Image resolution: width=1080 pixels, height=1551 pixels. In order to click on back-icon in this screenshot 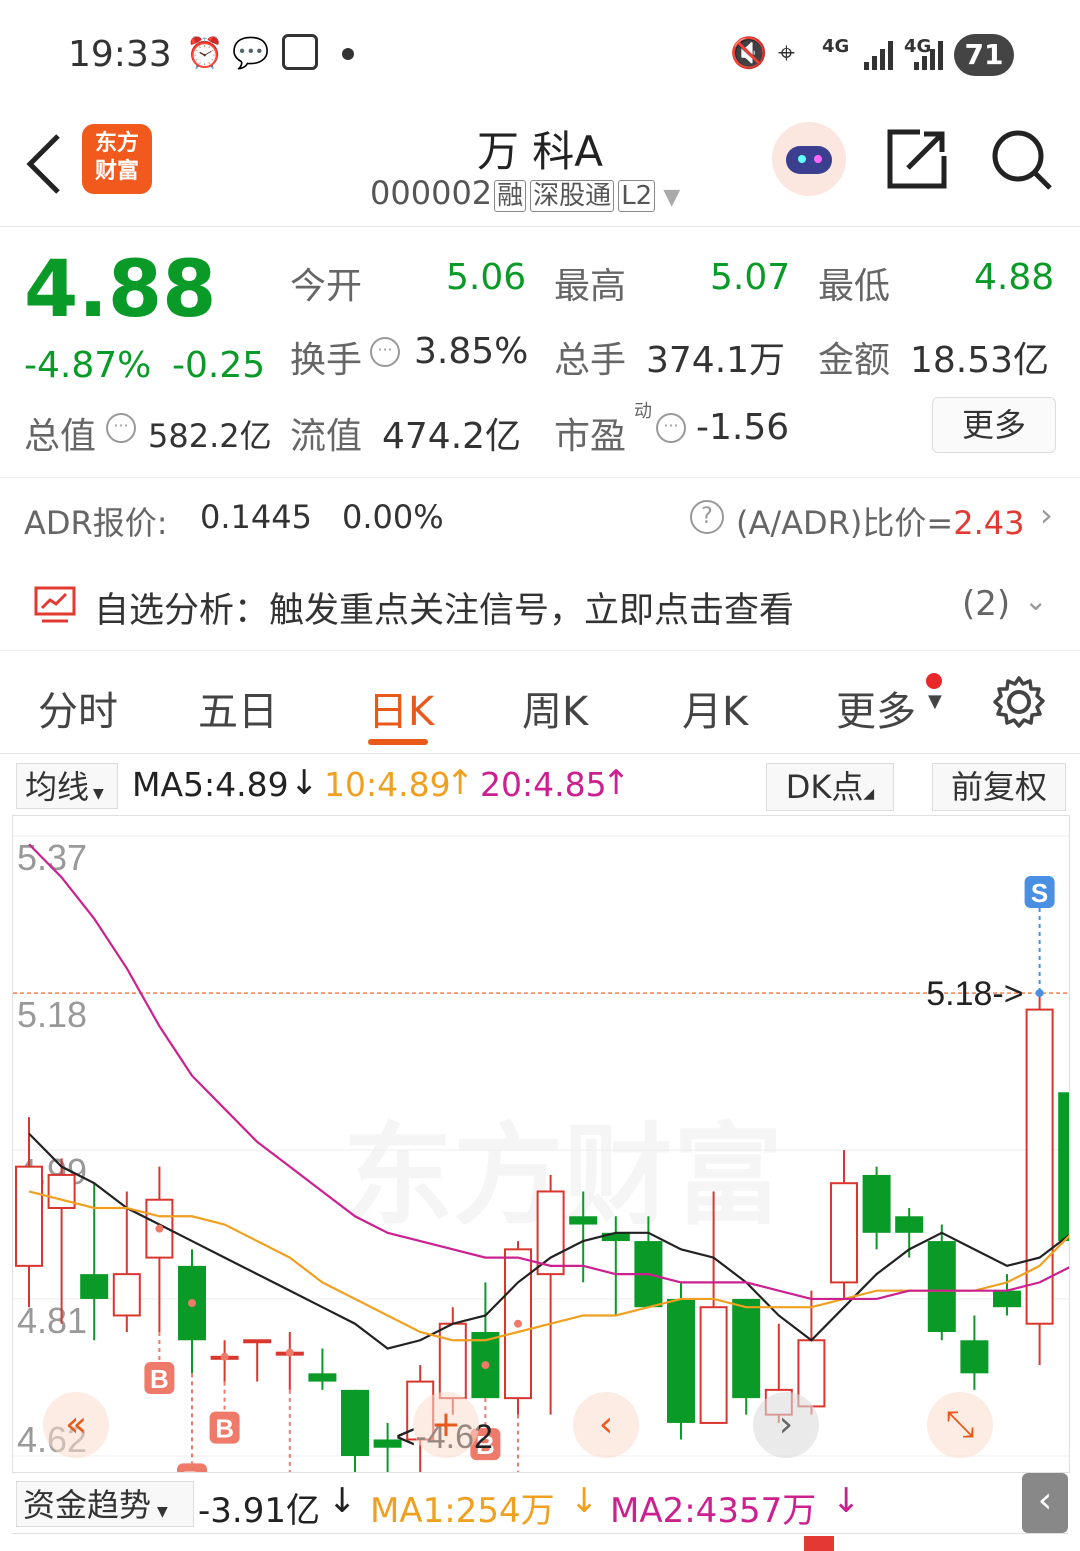, I will do `click(44, 164)`.